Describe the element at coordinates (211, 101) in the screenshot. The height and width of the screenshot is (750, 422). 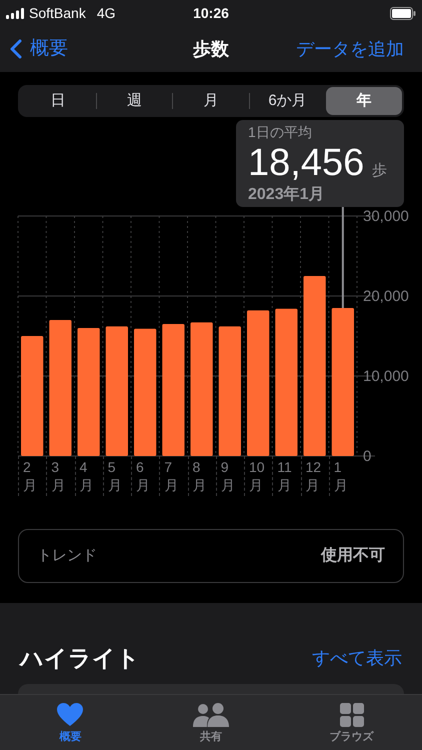
I see `segment-tab: 月` at that location.